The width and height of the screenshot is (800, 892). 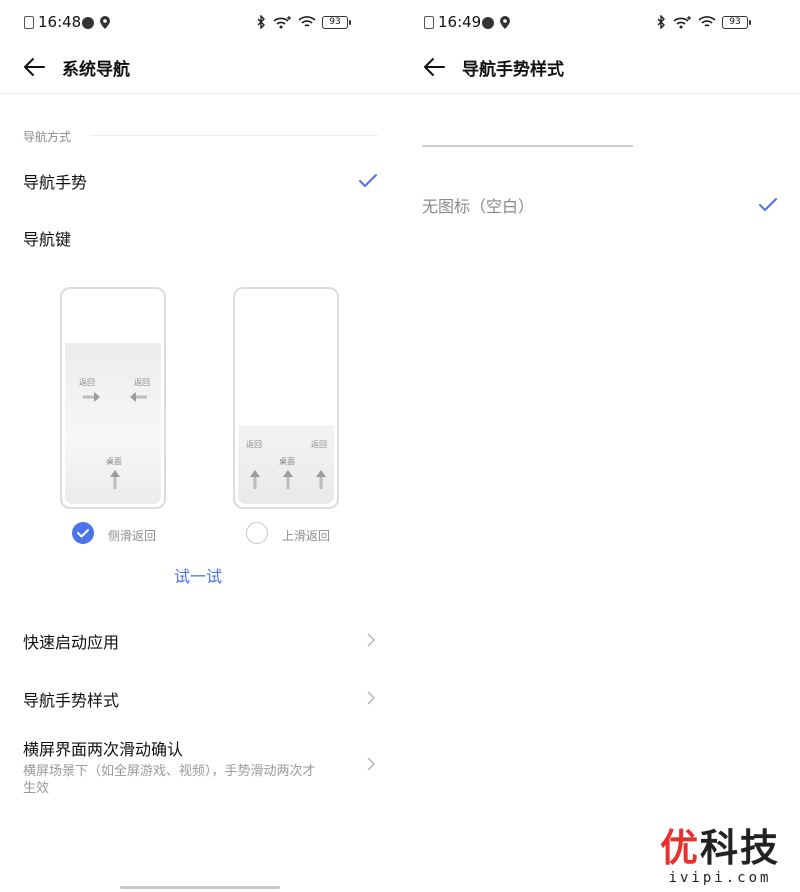 I want to click on watermark-first-char: 优, so click(x=679, y=848).